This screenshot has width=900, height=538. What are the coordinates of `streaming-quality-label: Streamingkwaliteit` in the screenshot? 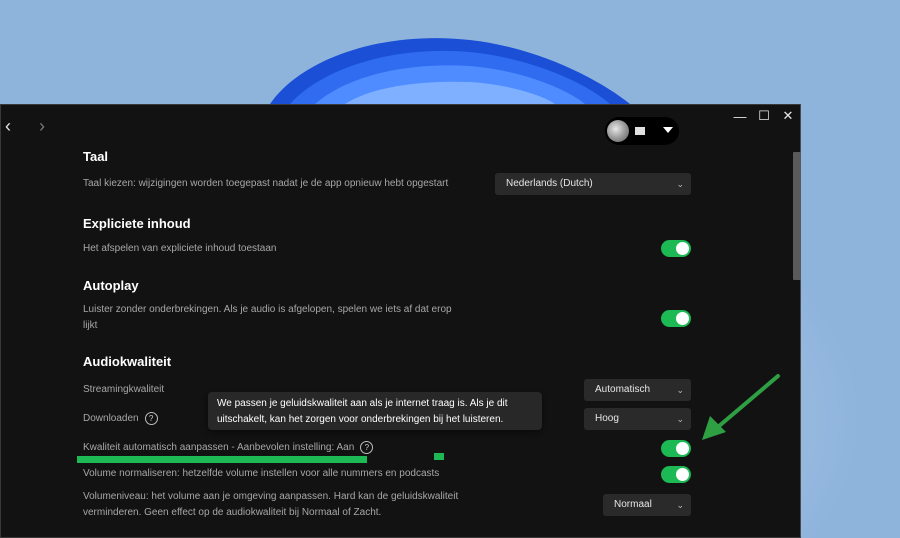 It's located at (124, 389).